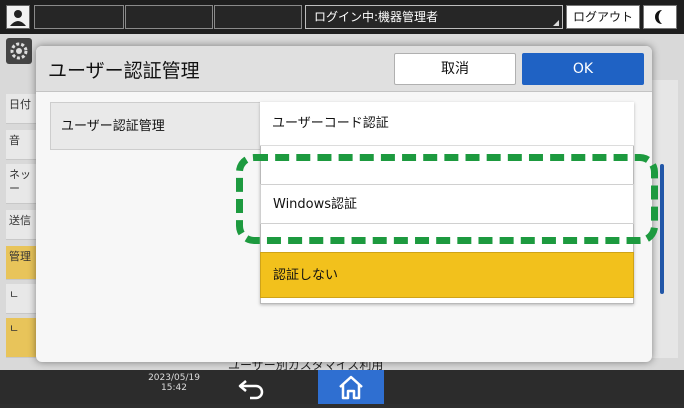  I want to click on login-status: ログイン中:機器管理者, so click(434, 17).